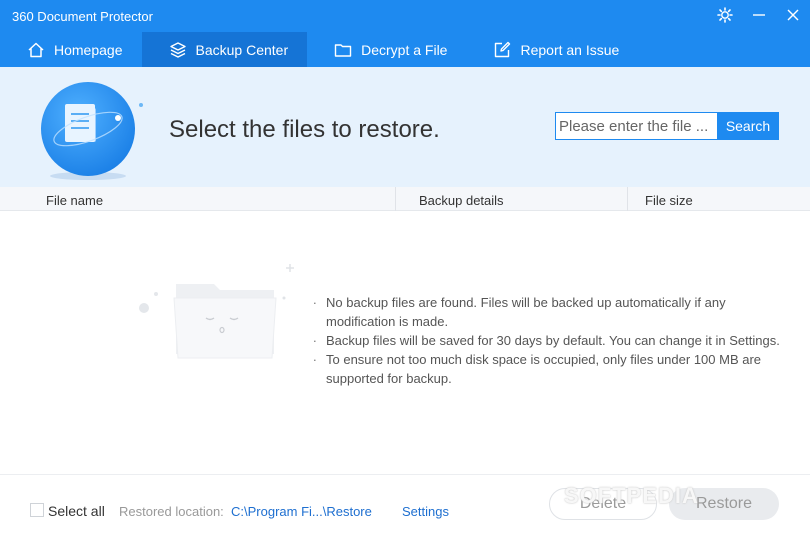  Describe the element at coordinates (570, 49) in the screenshot. I see `tab-label: Report an Issue` at that location.